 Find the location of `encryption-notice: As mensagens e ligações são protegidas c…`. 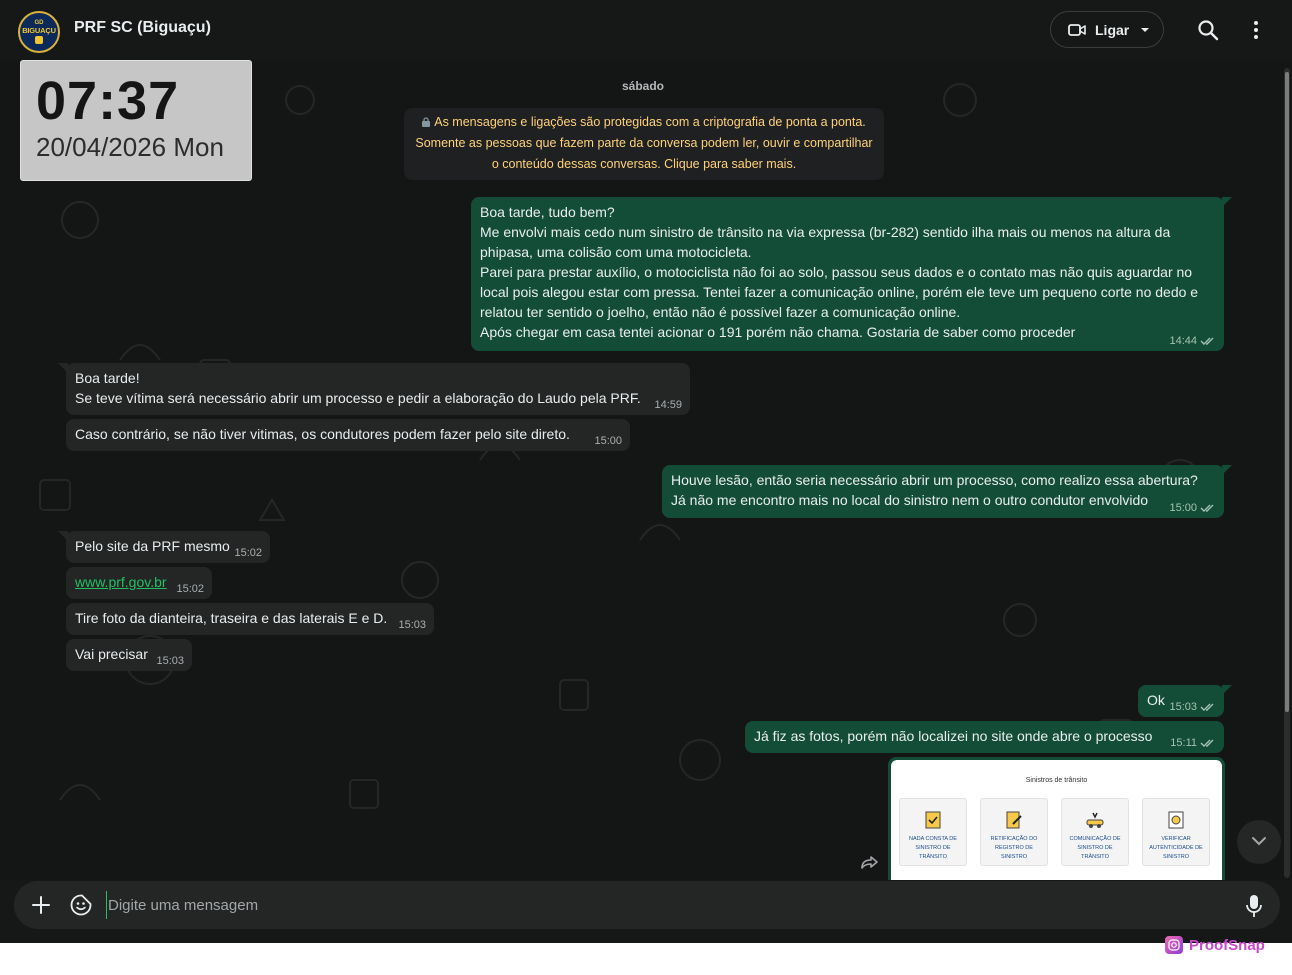

encryption-notice: As mensagens e ligações são protegidas c… is located at coordinates (644, 144).